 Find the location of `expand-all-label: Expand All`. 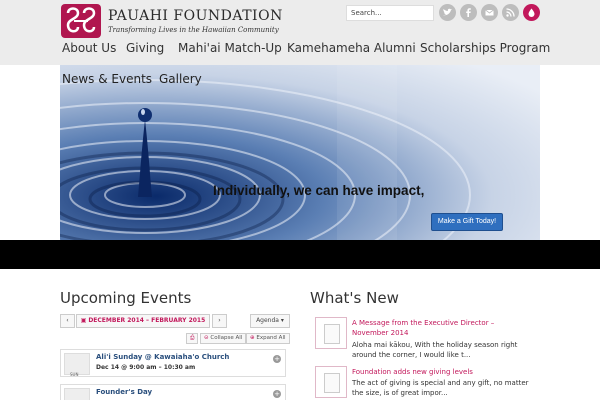

expand-all-label: Expand All is located at coordinates (271, 338).